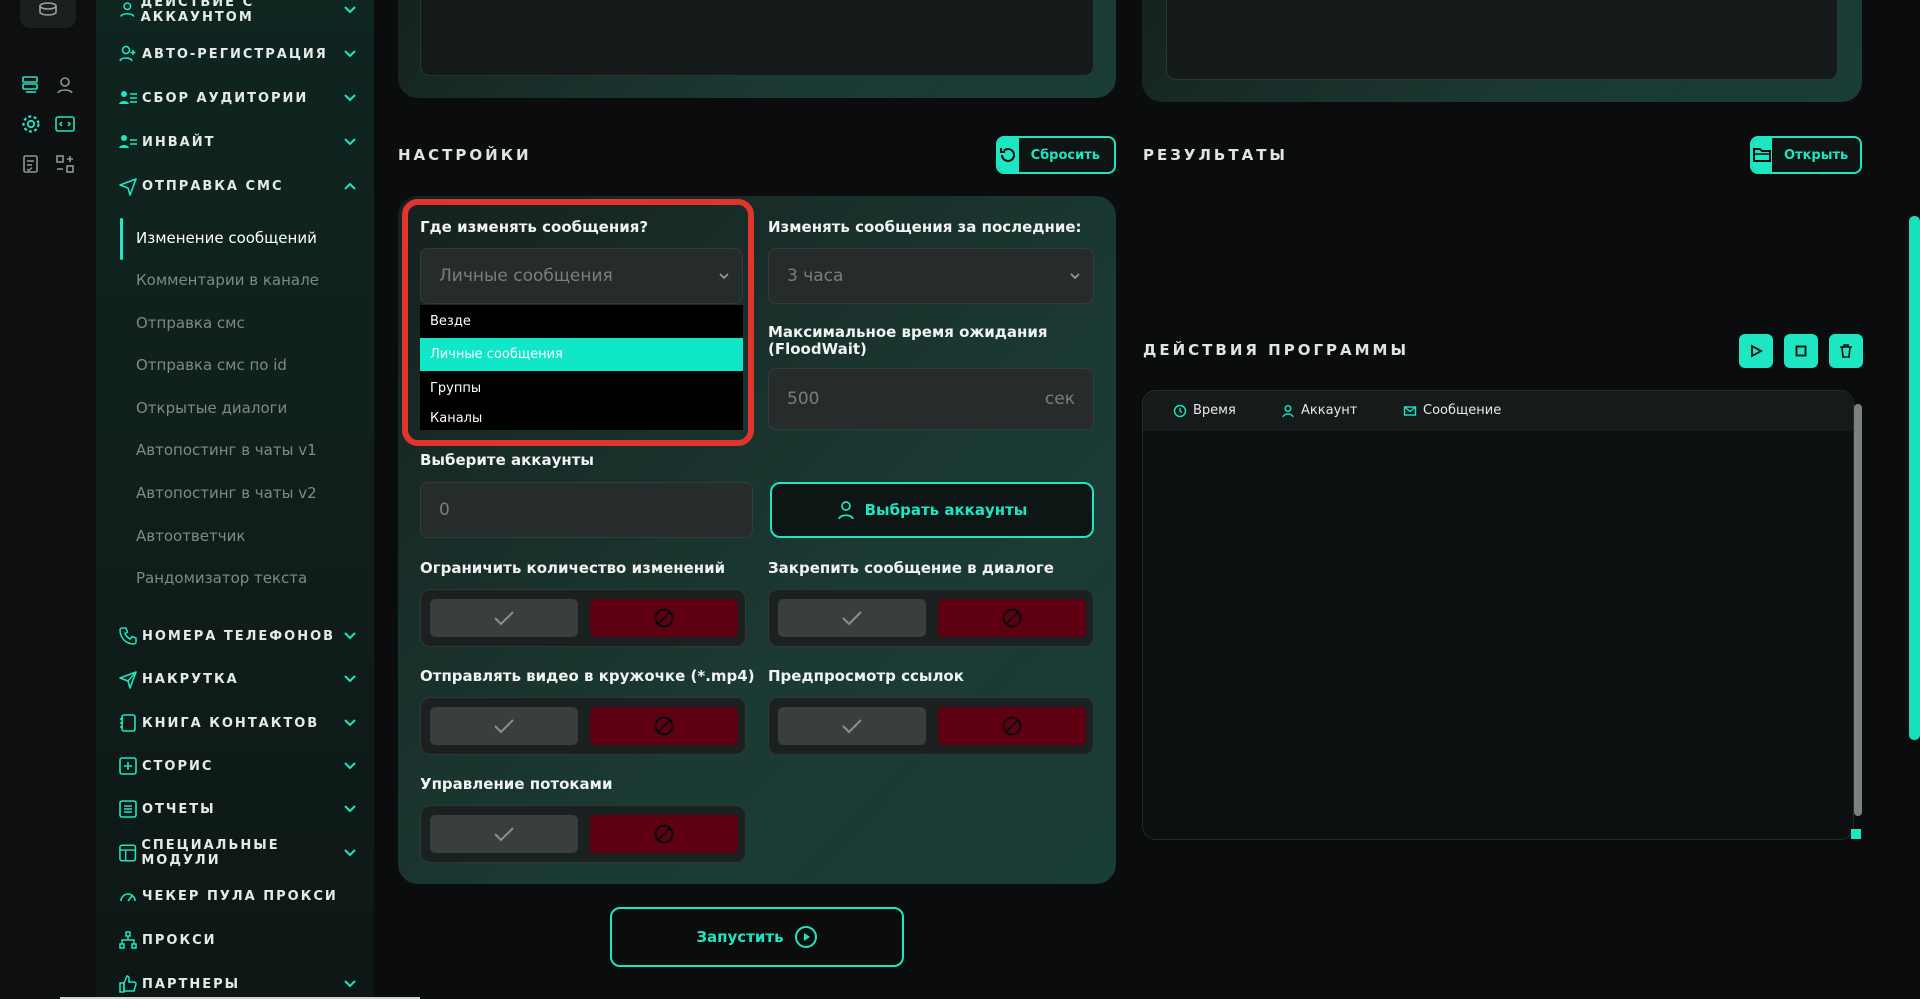 This screenshot has width=1920, height=999. I want to click on sub-item-autoposting-v2: Автопостинг в чаты v2, so click(226, 493).